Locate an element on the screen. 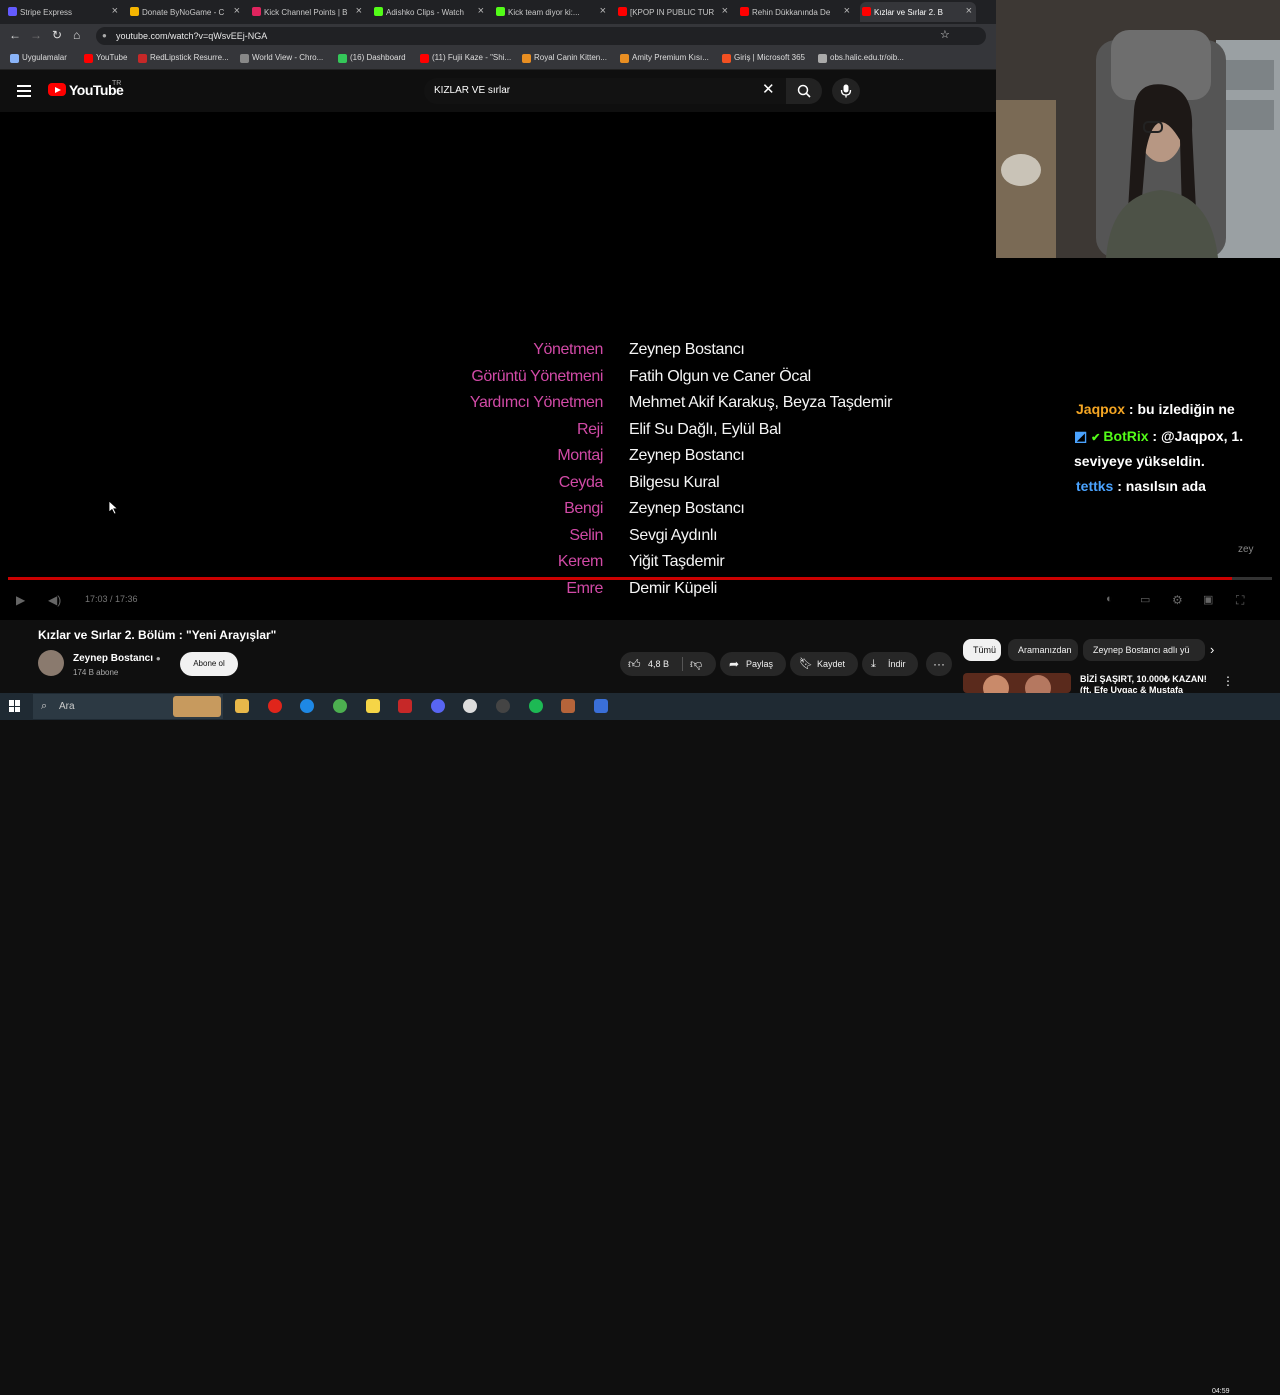  verified-icon: ● is located at coordinates (158, 658).